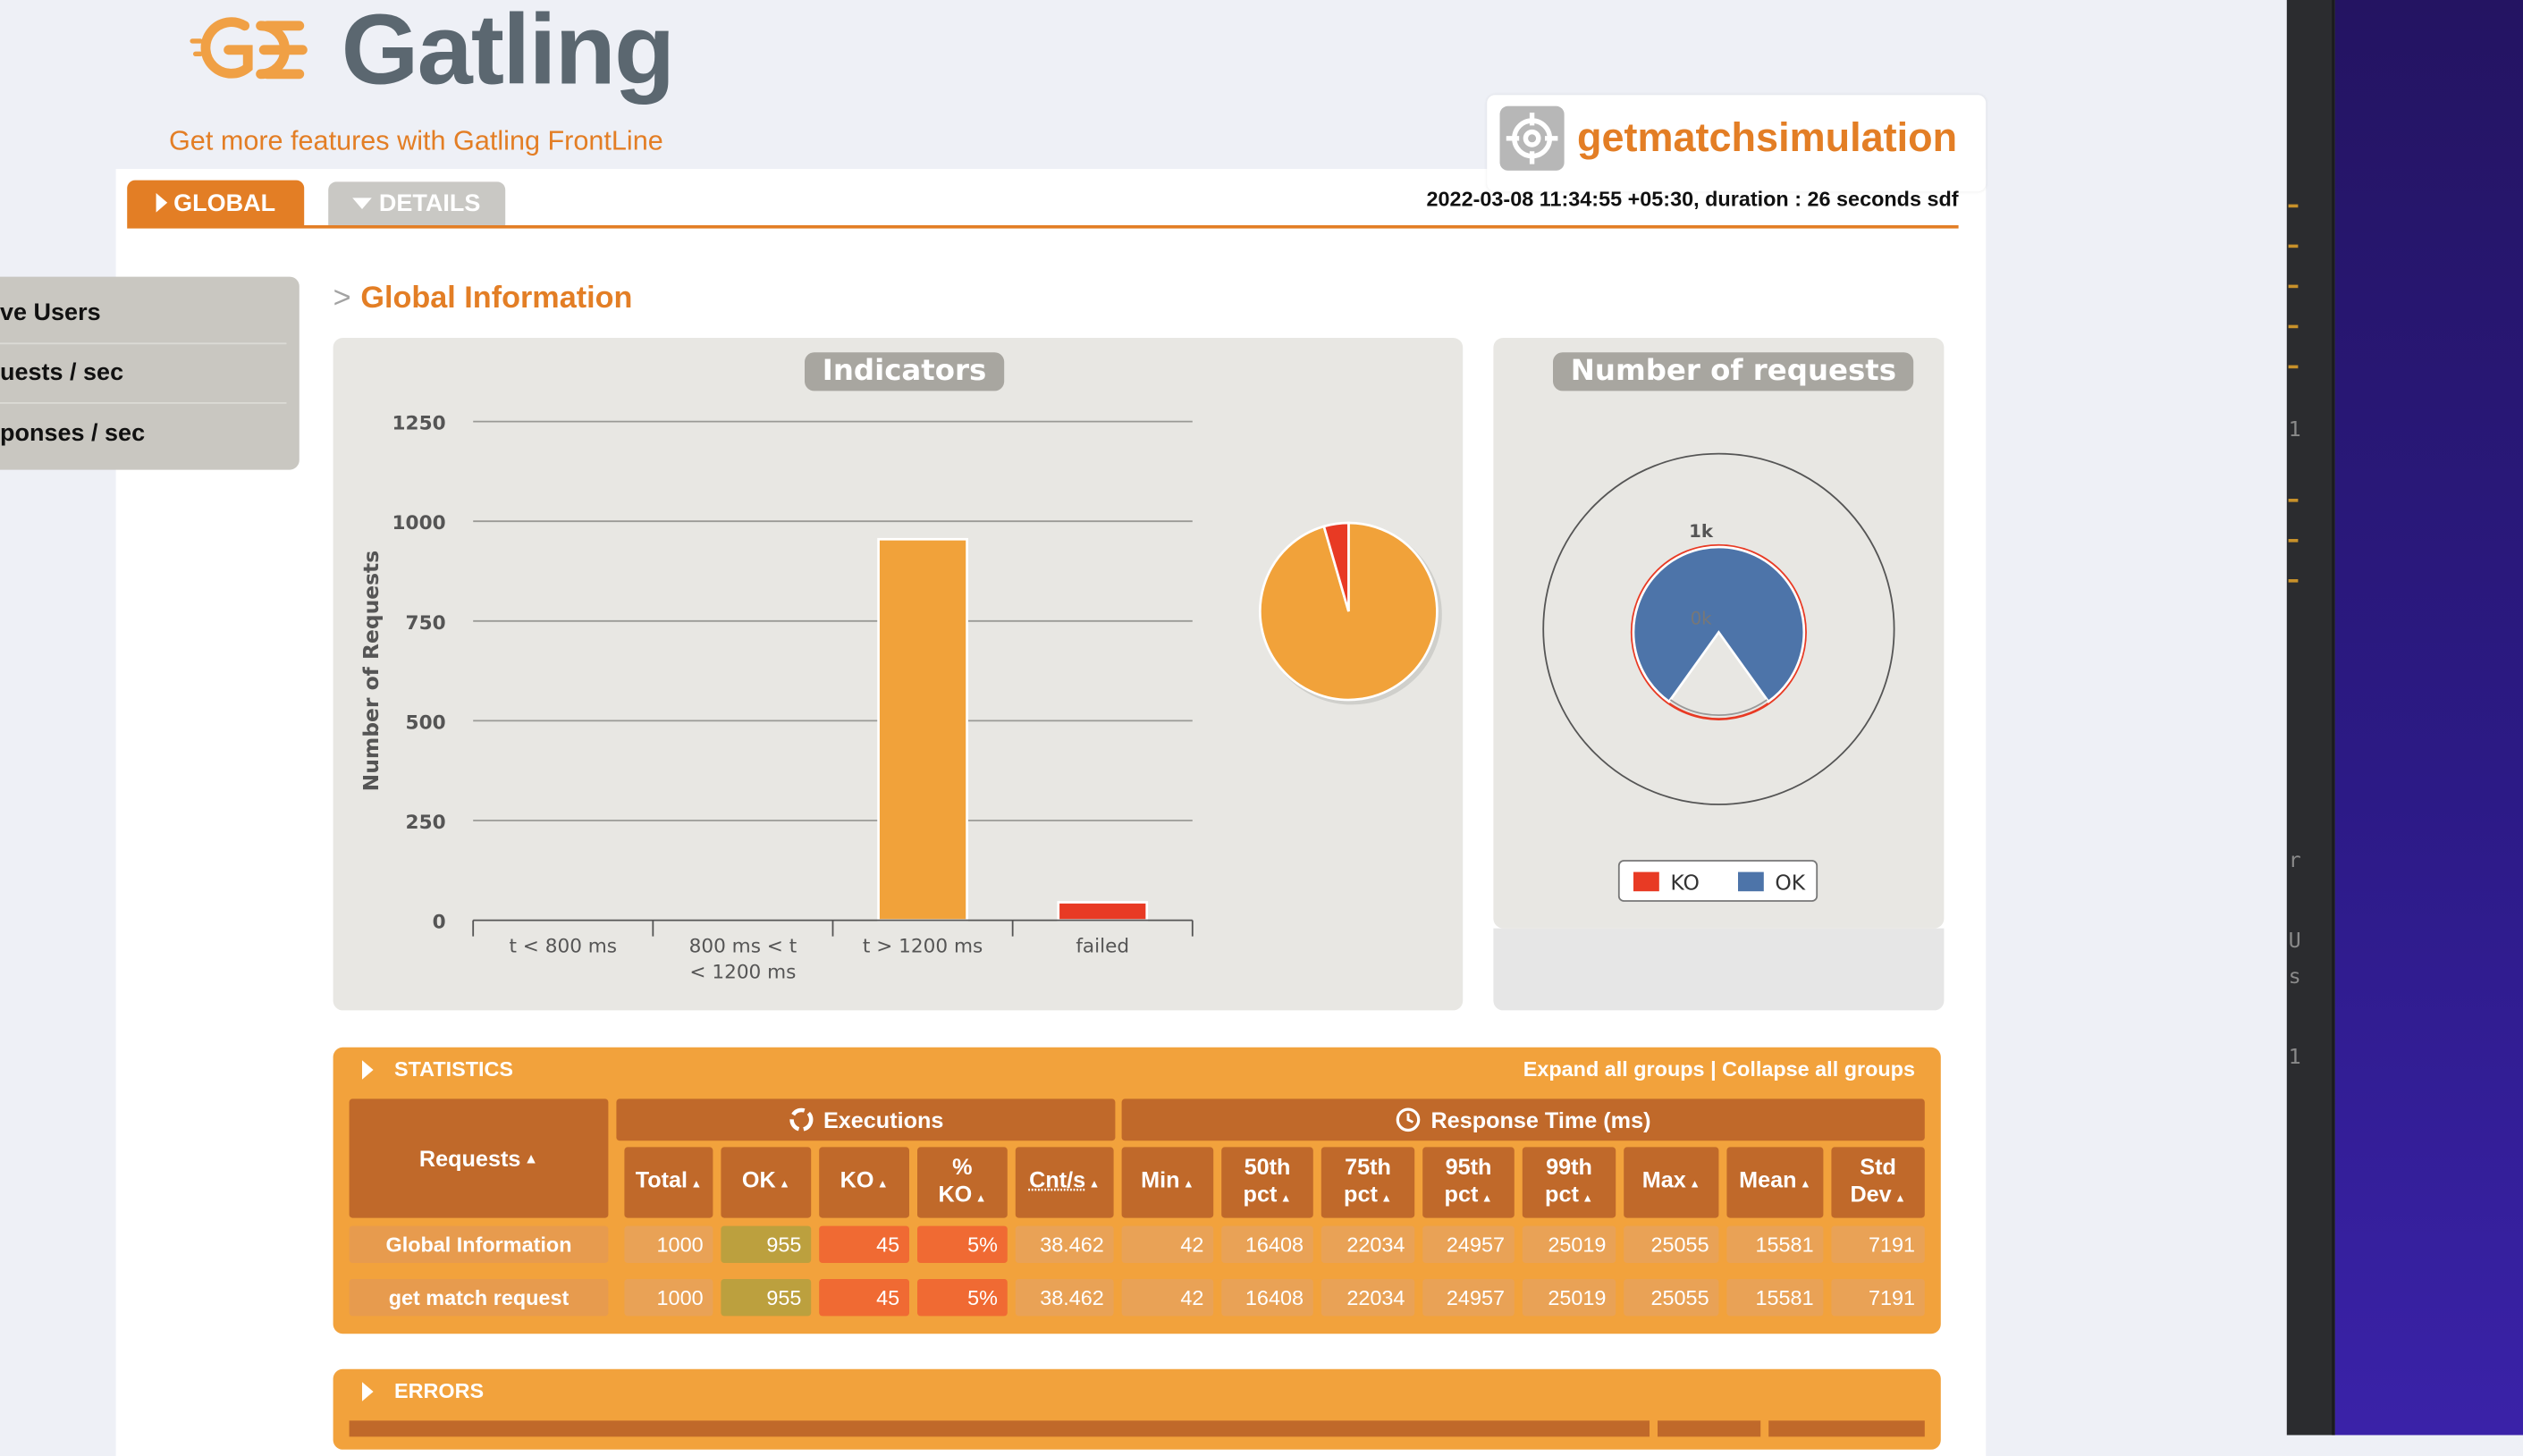 The image size is (2523, 1456). I want to click on legend-ok: OK, so click(1790, 883).